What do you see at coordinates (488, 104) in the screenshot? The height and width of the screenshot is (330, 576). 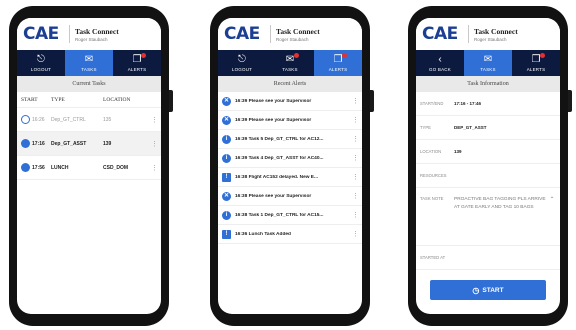 I see `info-row-start-end: START/END 17:16 - 17:46` at bounding box center [488, 104].